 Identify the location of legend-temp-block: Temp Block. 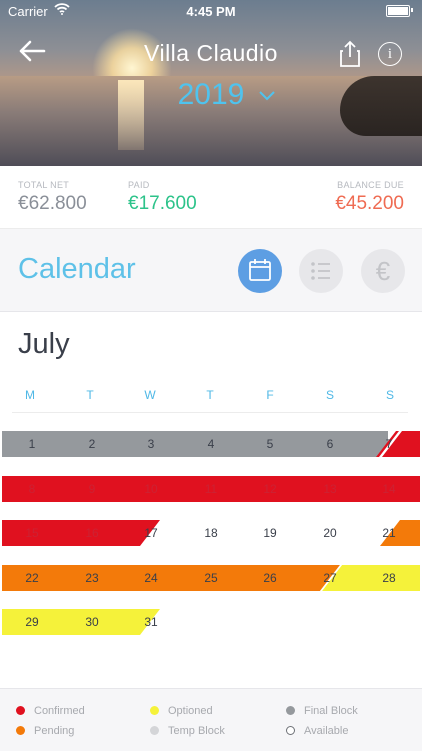
(187, 731).